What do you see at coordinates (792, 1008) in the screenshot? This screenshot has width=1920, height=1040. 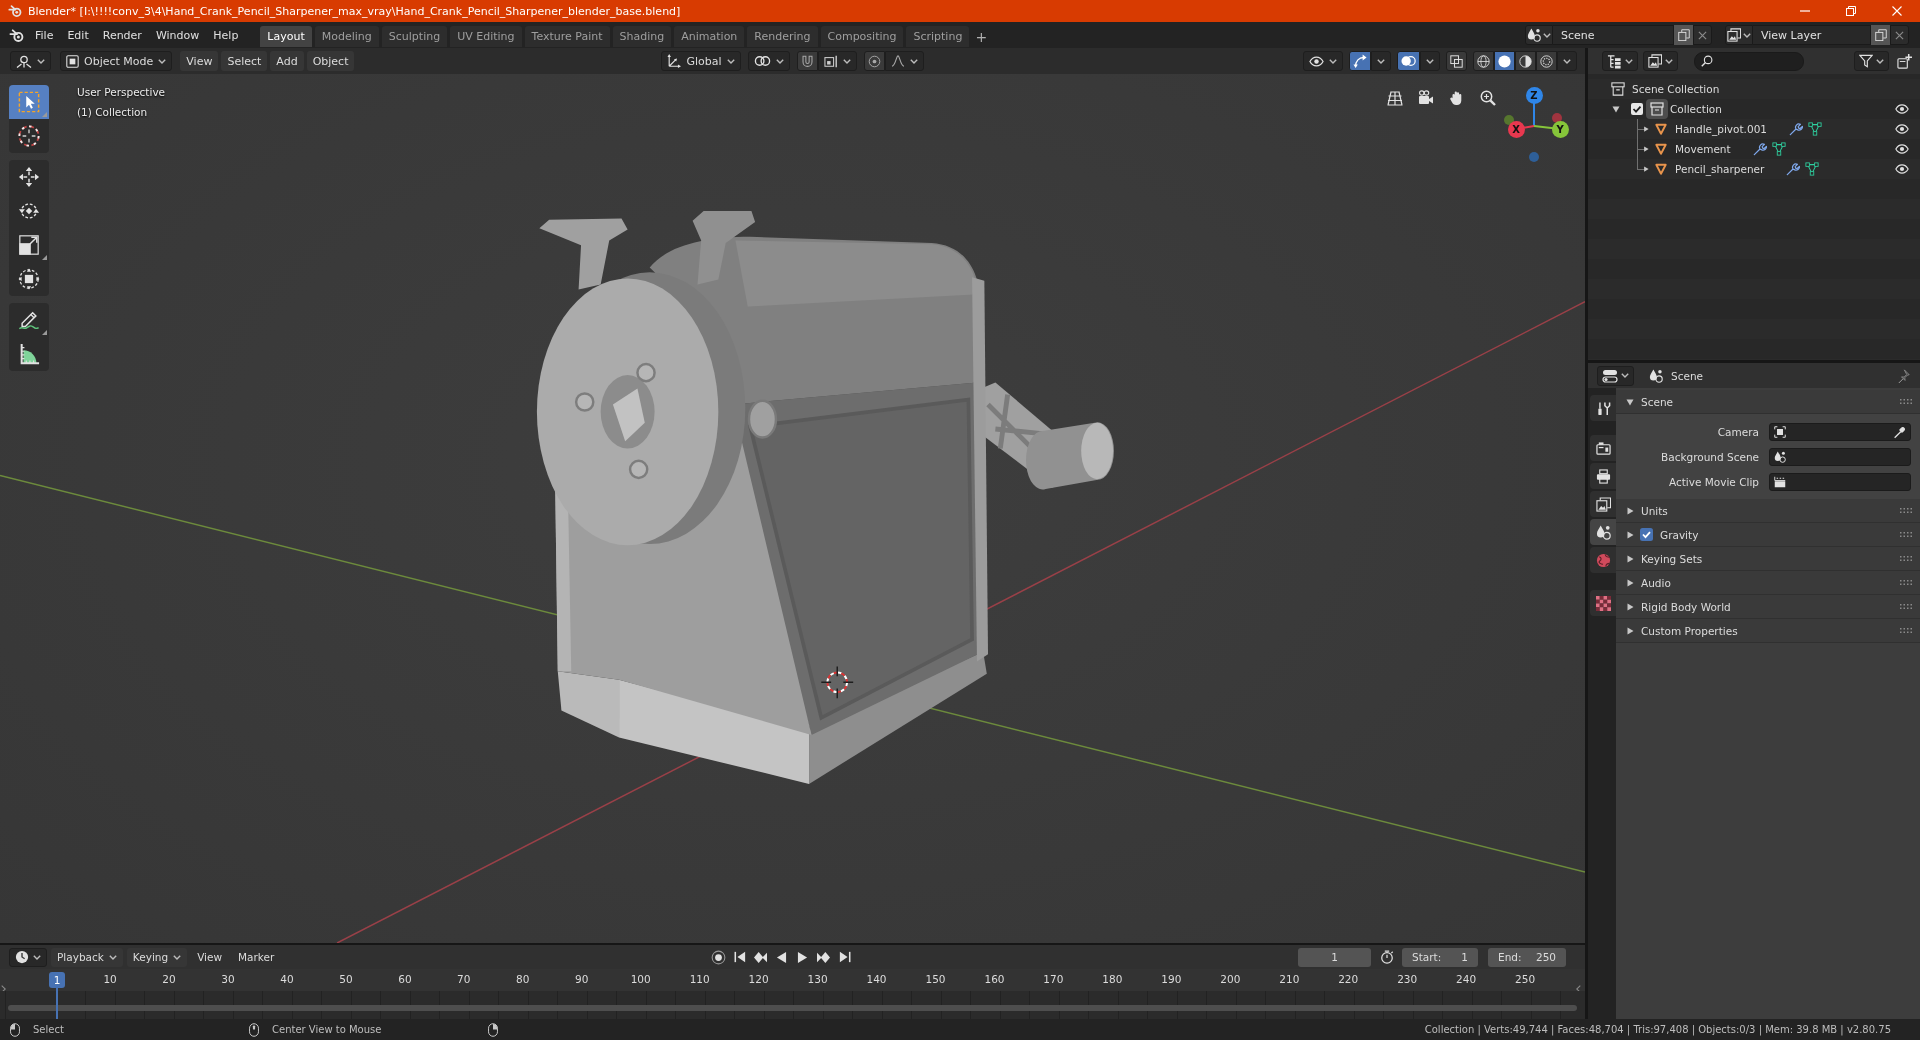 I see `horizontal-scrollbar` at bounding box center [792, 1008].